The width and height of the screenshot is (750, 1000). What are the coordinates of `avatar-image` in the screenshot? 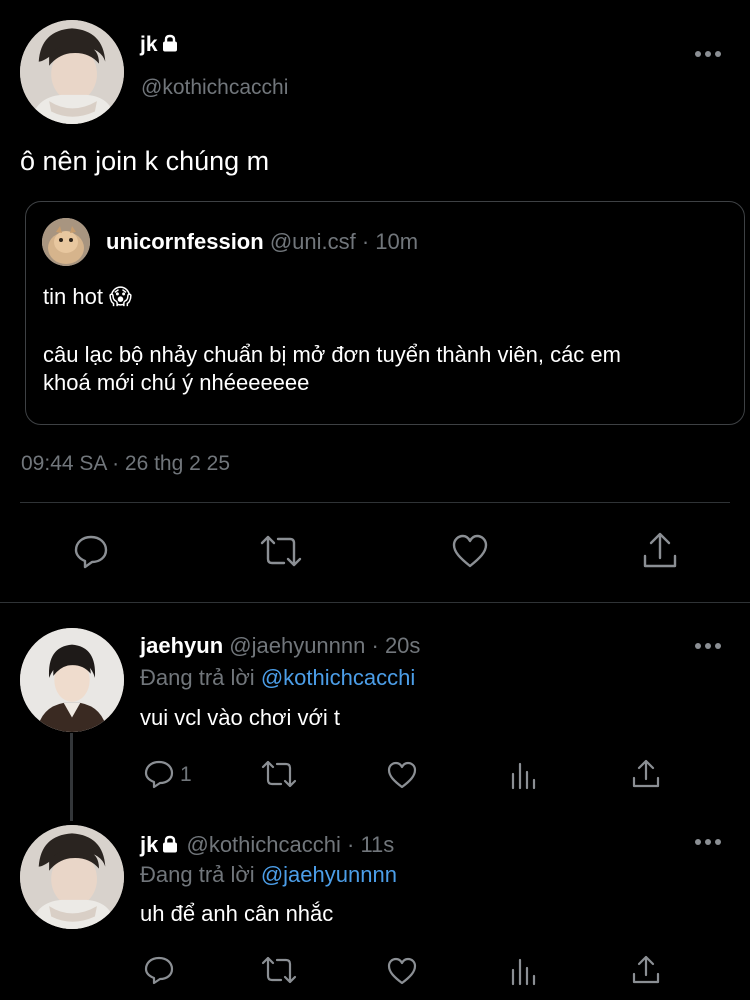 It's located at (72, 72).